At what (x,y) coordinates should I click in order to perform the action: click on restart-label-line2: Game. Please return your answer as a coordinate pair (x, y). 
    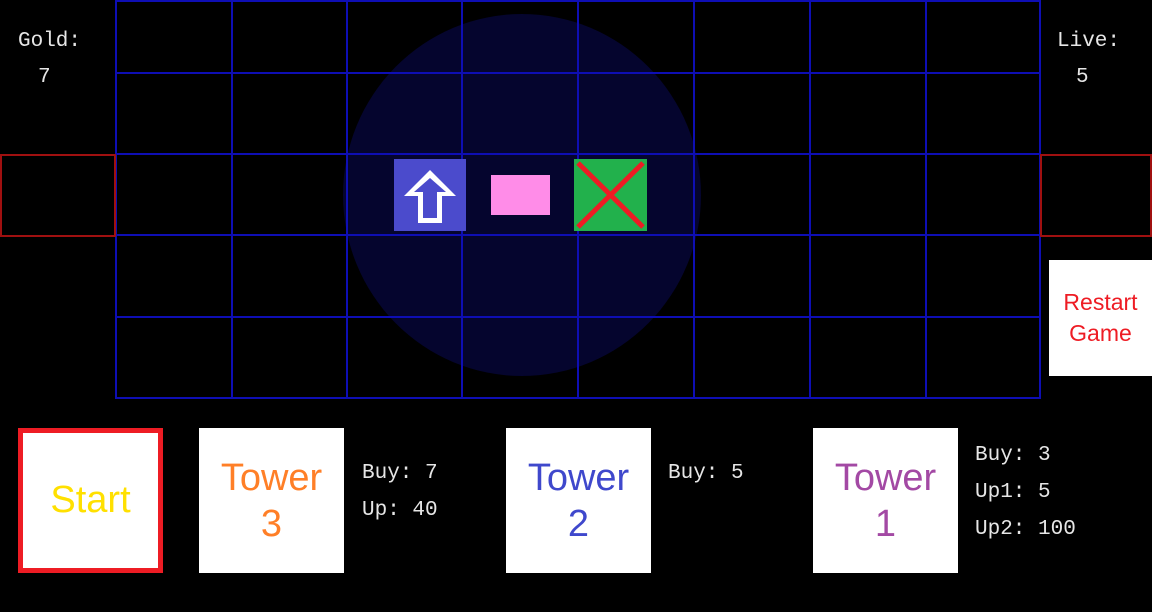
    Looking at the image, I should click on (1100, 333).